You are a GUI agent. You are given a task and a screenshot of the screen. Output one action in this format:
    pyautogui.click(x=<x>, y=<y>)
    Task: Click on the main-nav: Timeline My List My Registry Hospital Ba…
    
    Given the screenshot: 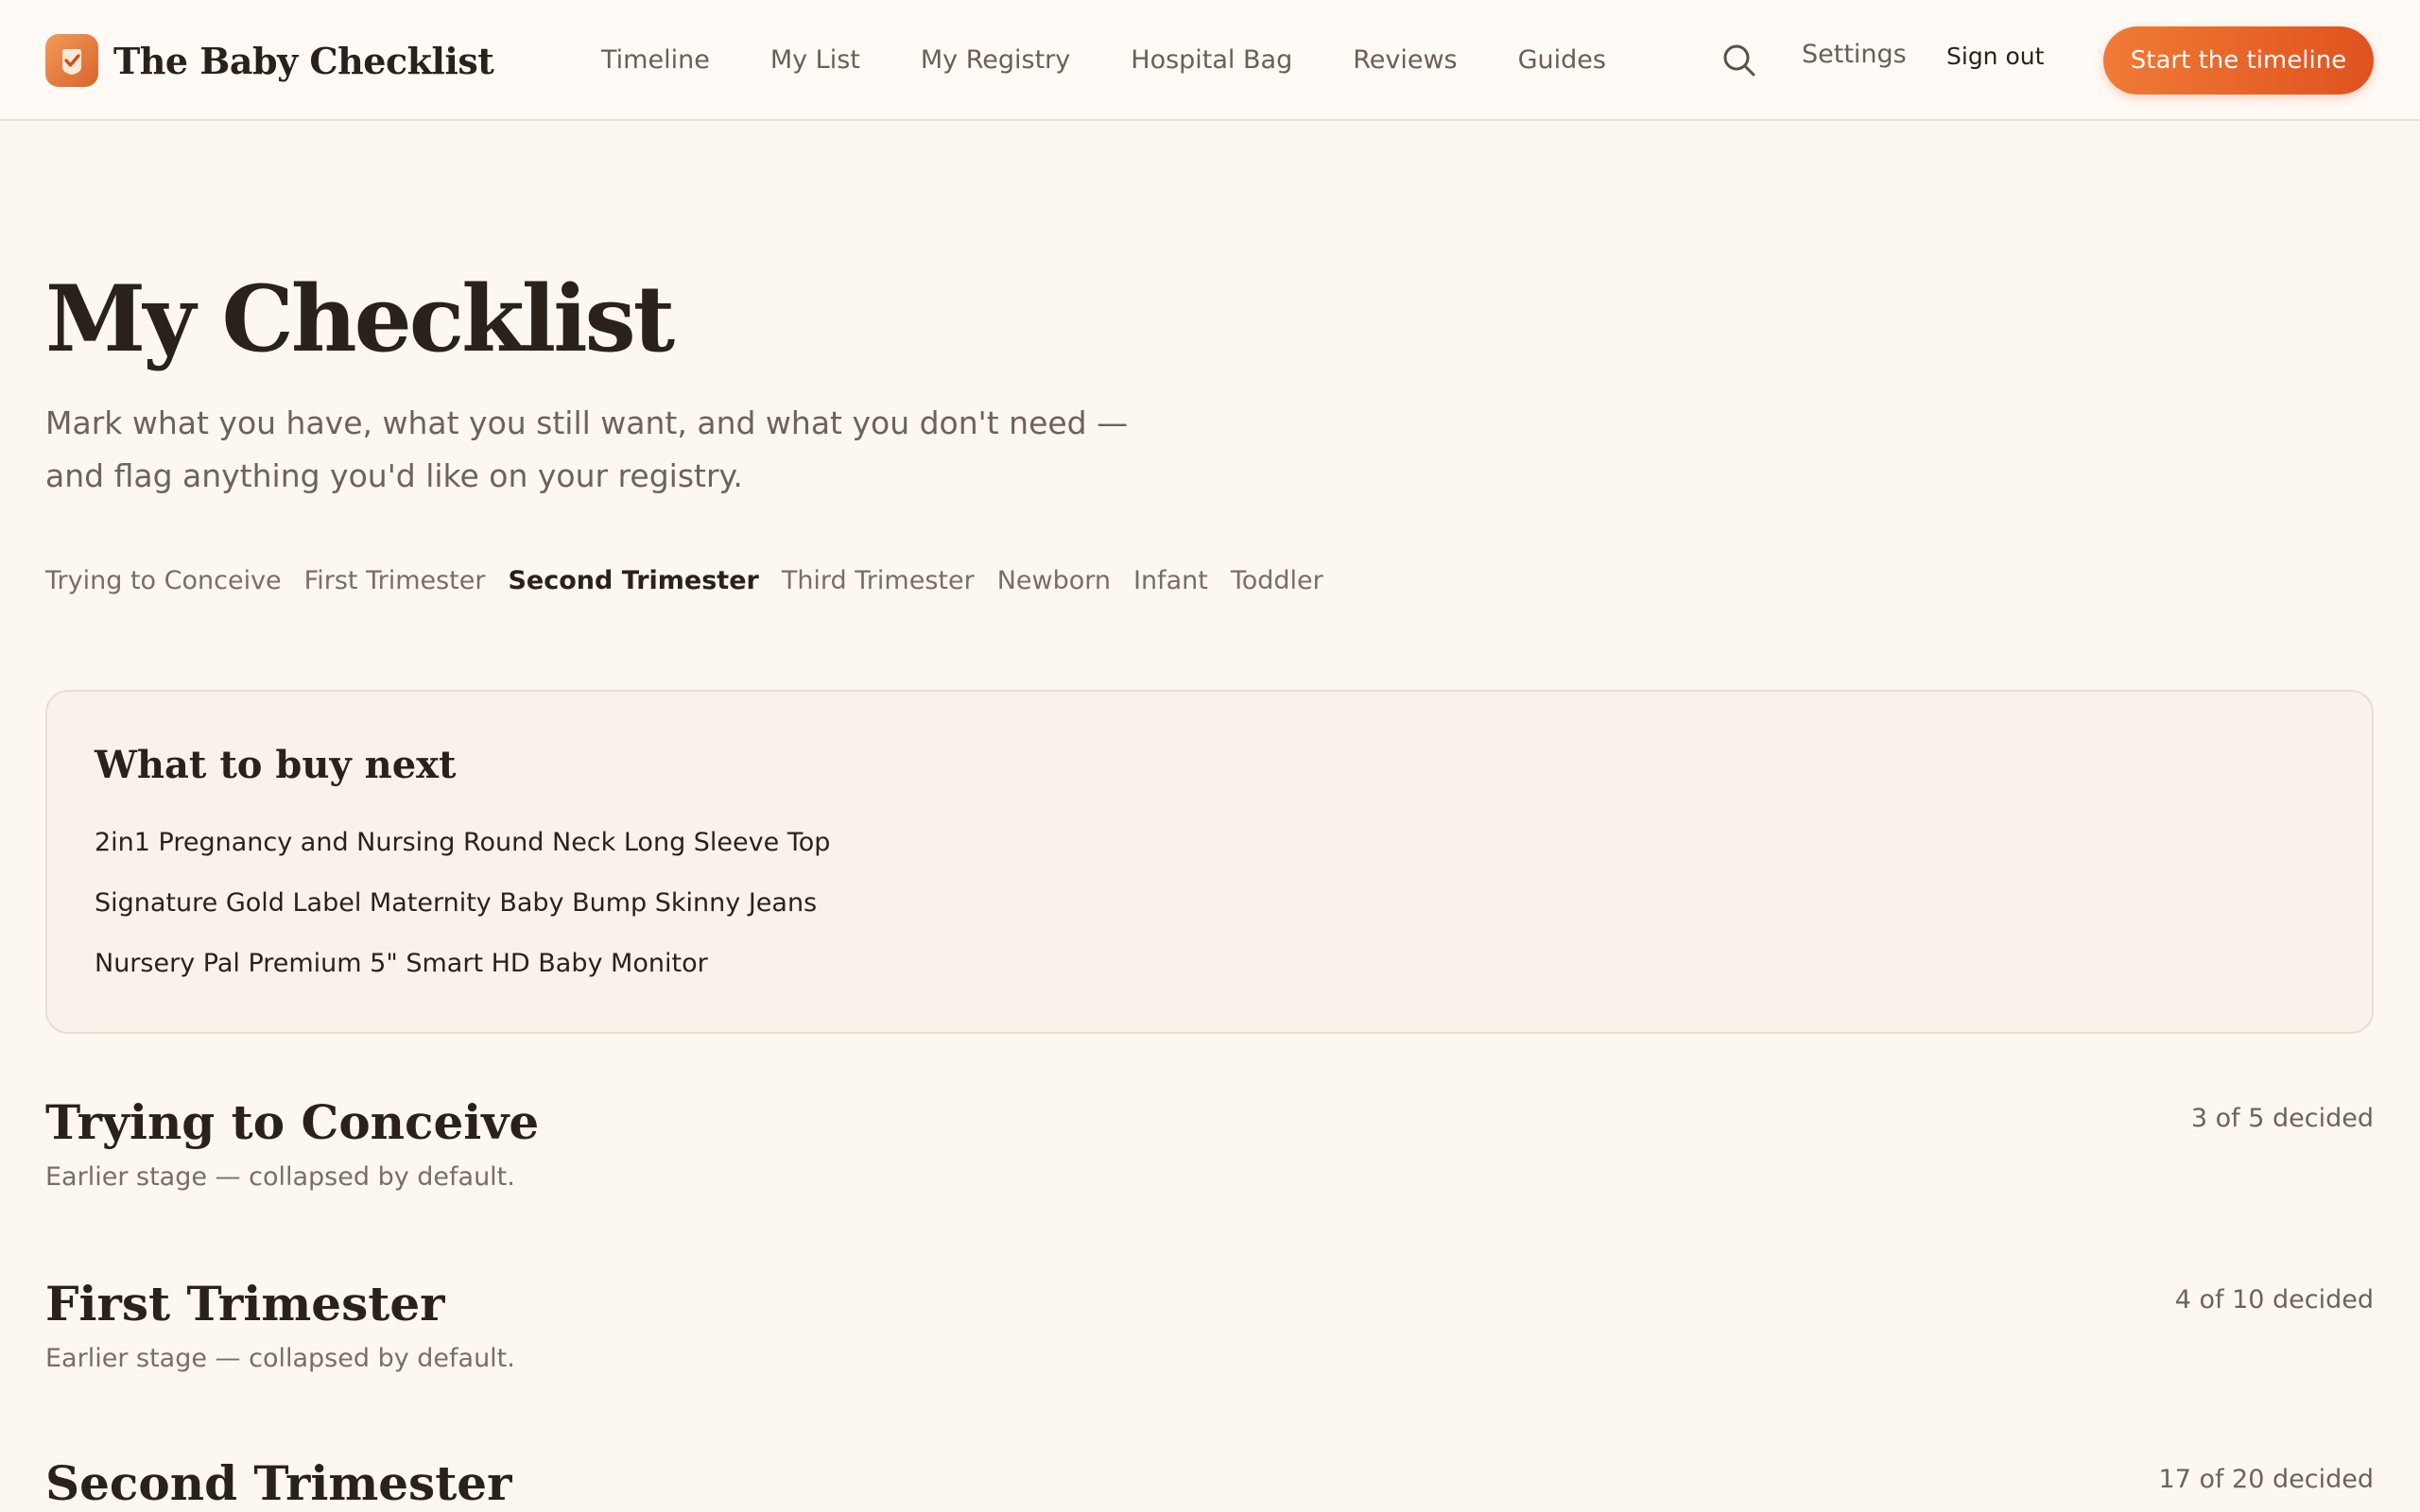 What is the action you would take?
    pyautogui.click(x=1134, y=59)
    